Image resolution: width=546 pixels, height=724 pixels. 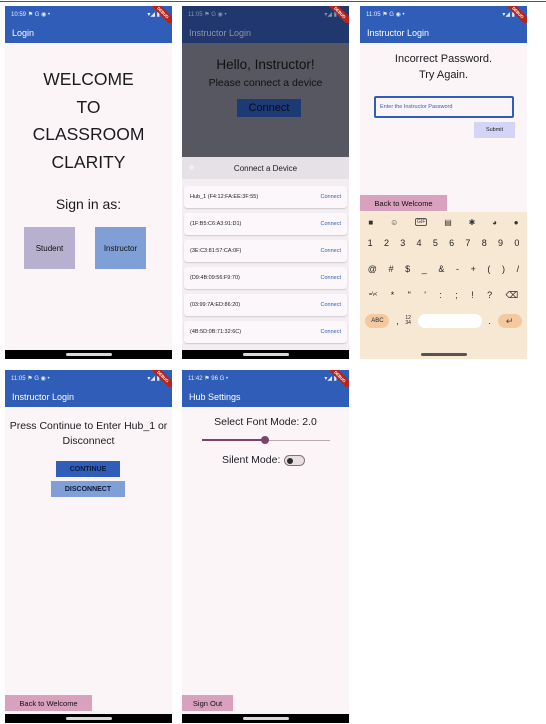 What do you see at coordinates (265, 332) in the screenshot?
I see `device-row: (4B:5D:0B:71:32:6C) Connect` at bounding box center [265, 332].